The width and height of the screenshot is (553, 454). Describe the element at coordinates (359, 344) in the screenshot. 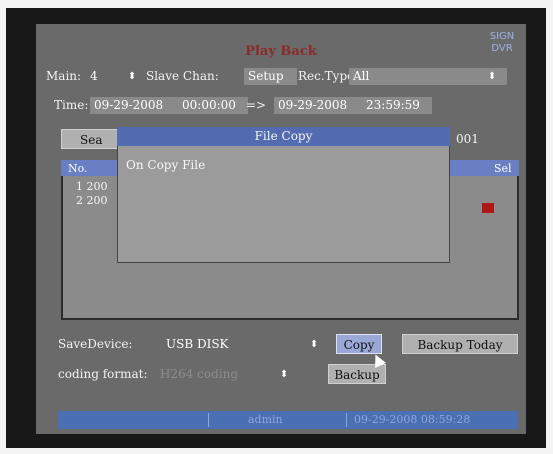

I see `copy-button: Copy` at that location.